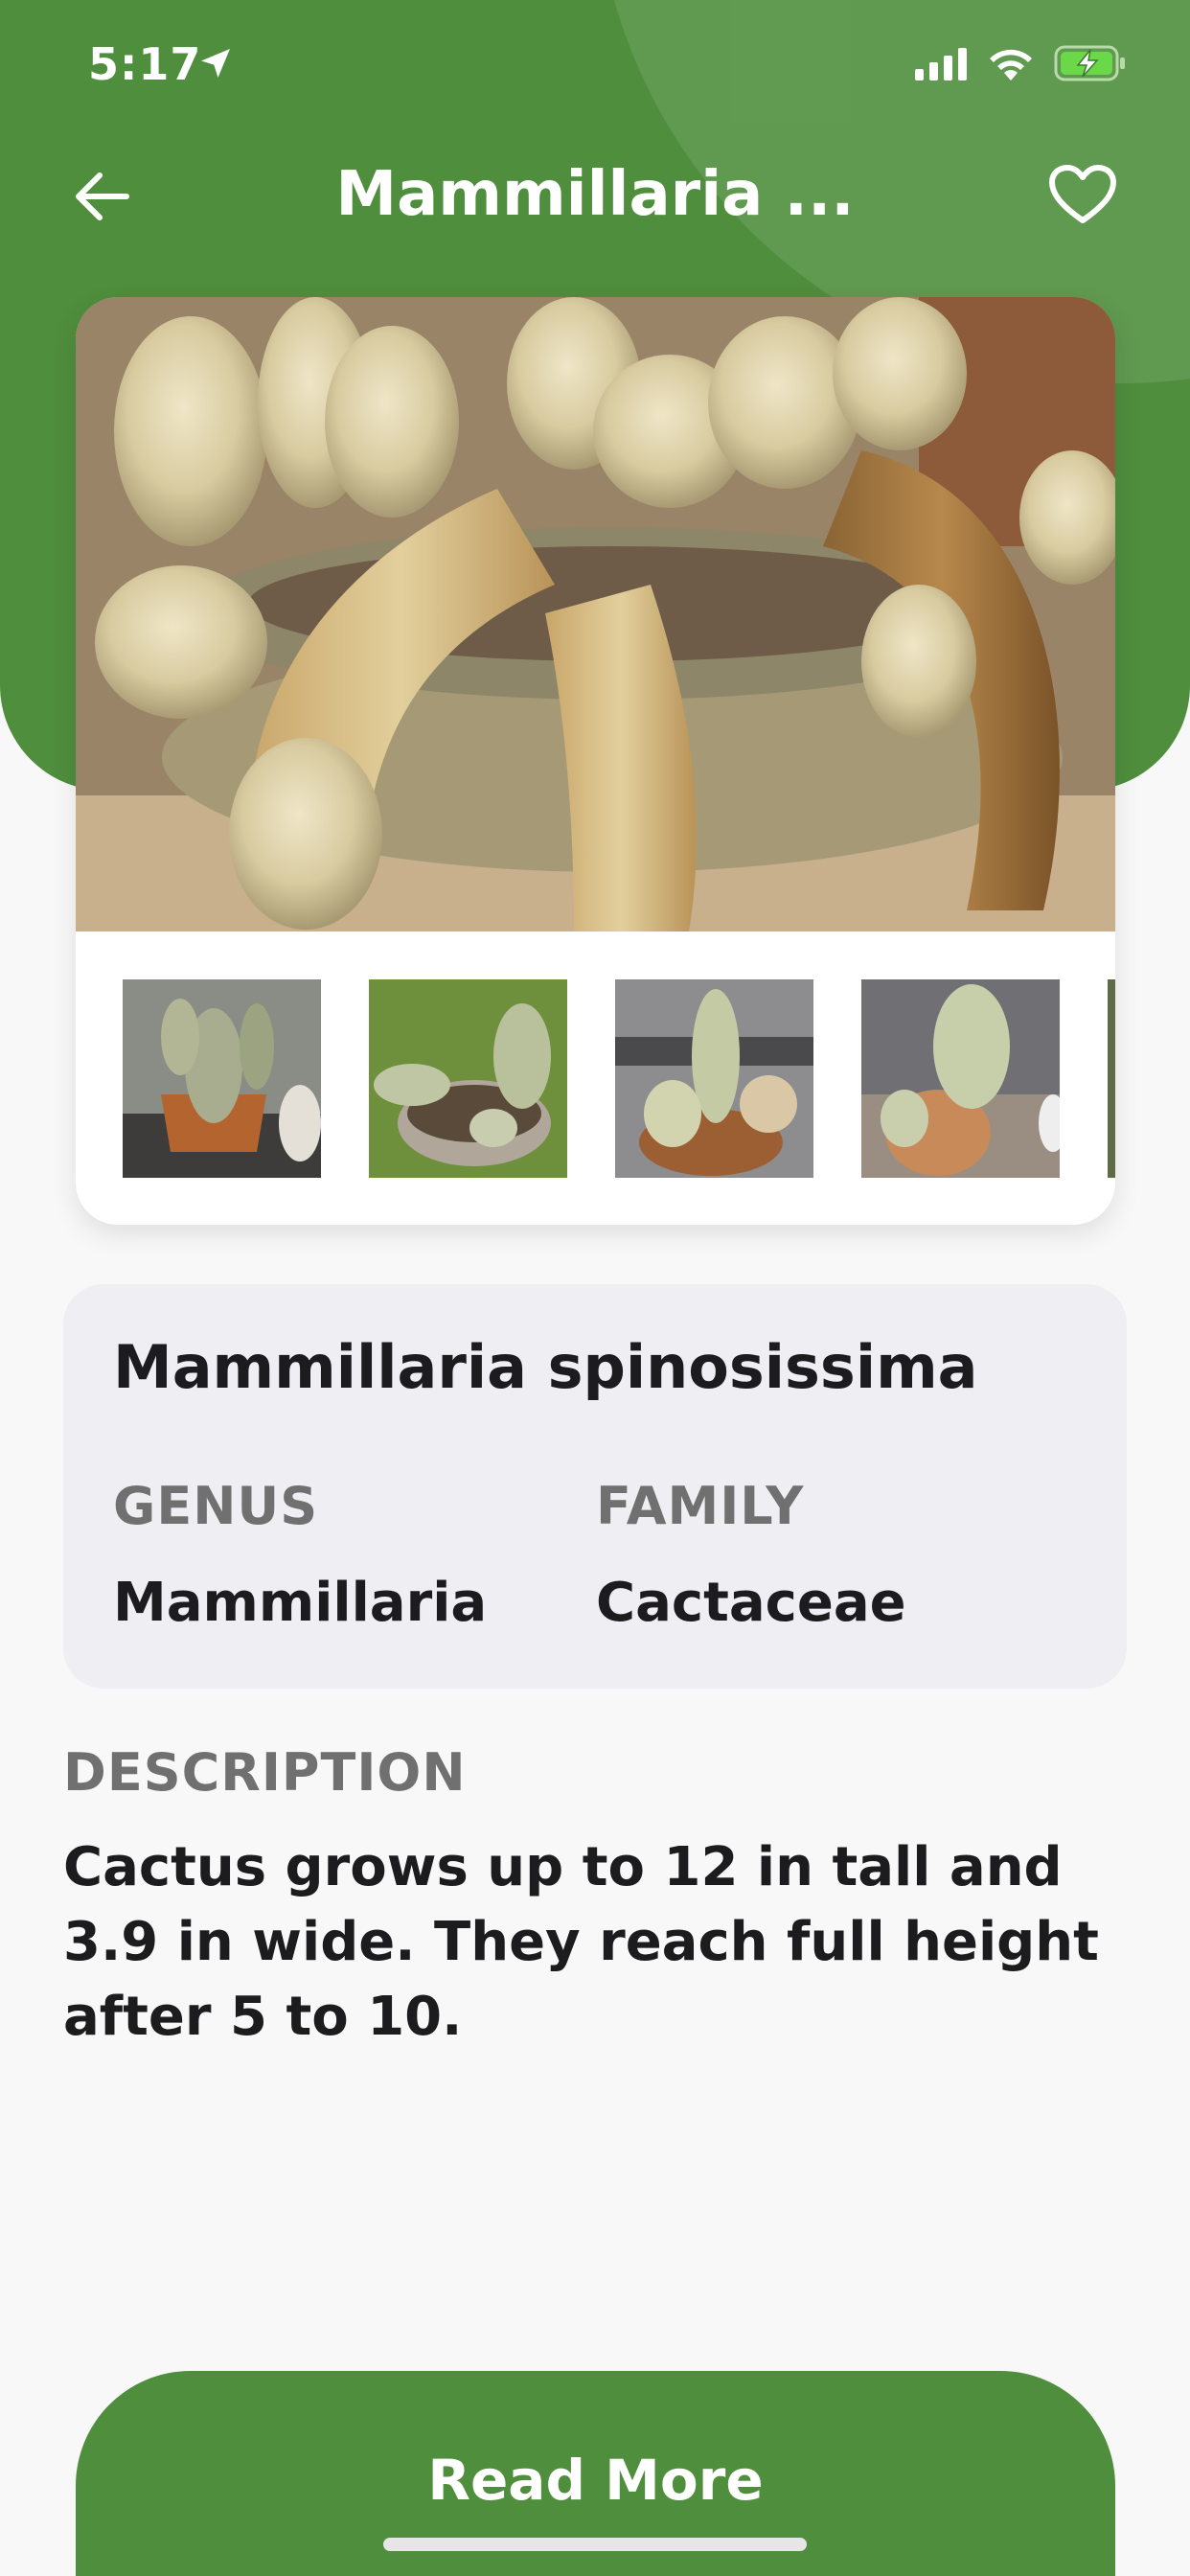 This screenshot has height=2576, width=1190. I want to click on location-arrow-icon, so click(216, 65).